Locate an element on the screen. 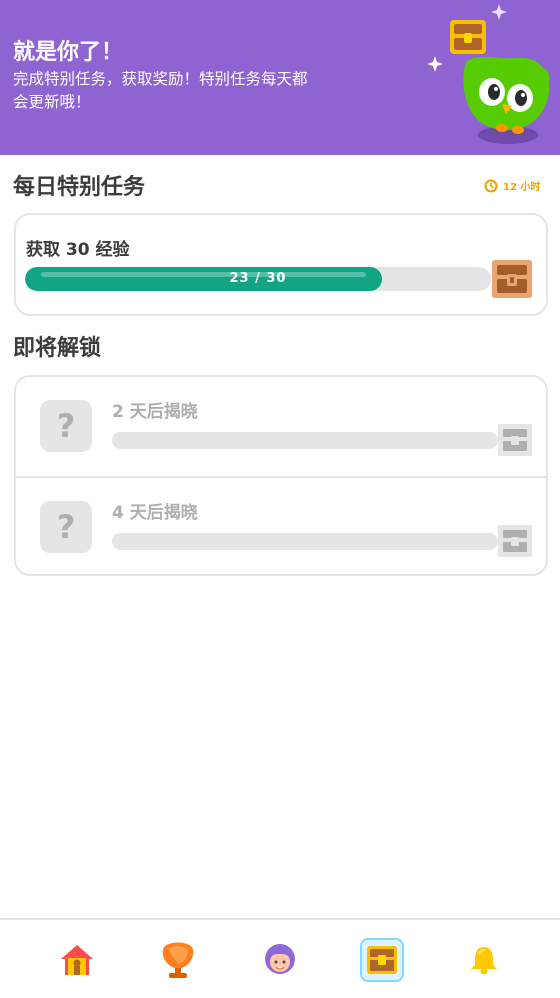 The height and width of the screenshot is (998, 560). locked-quest-label: 2 天后揭晓 is located at coordinates (155, 412).